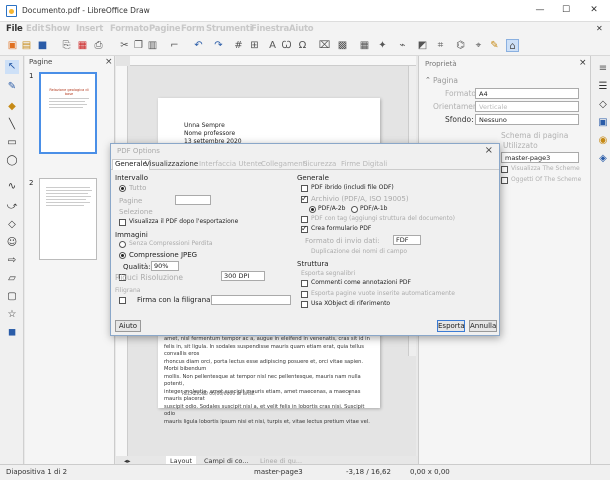  I want to click on properties-icon: ☰, so click(603, 87).